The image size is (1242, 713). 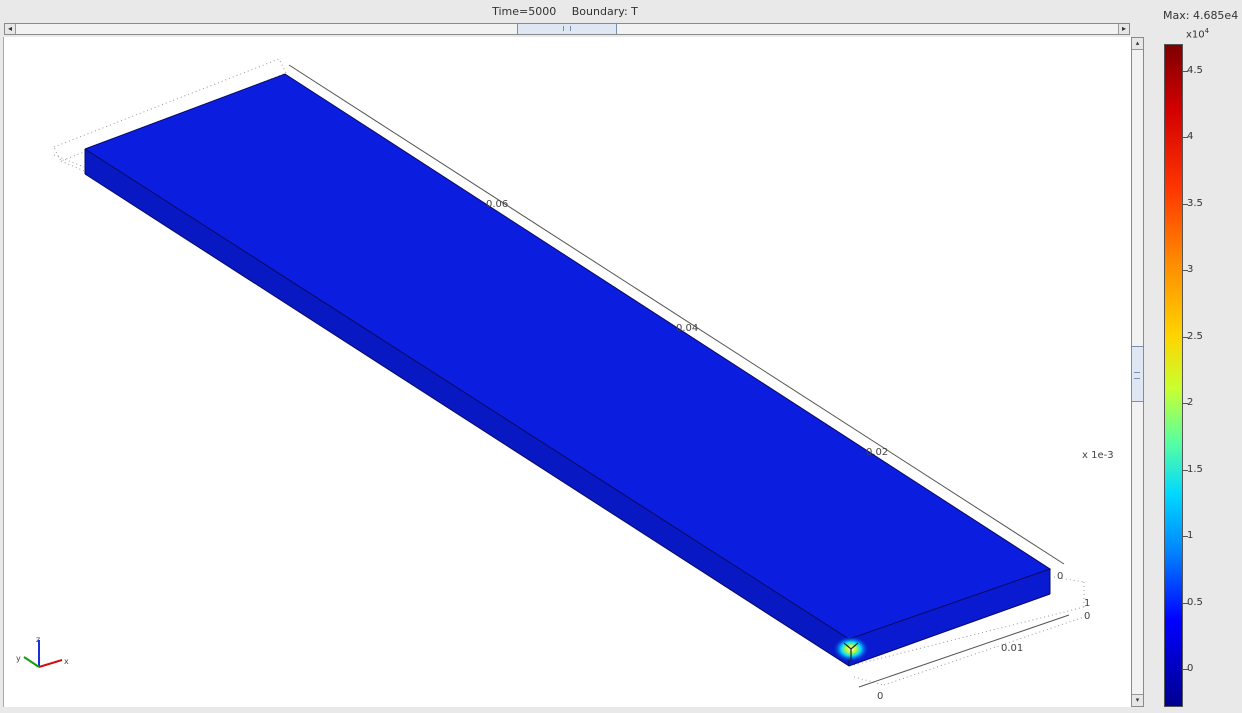 I want to click on plot-title-bar: Time=5000 Boundary: T, so click(x=565, y=11).